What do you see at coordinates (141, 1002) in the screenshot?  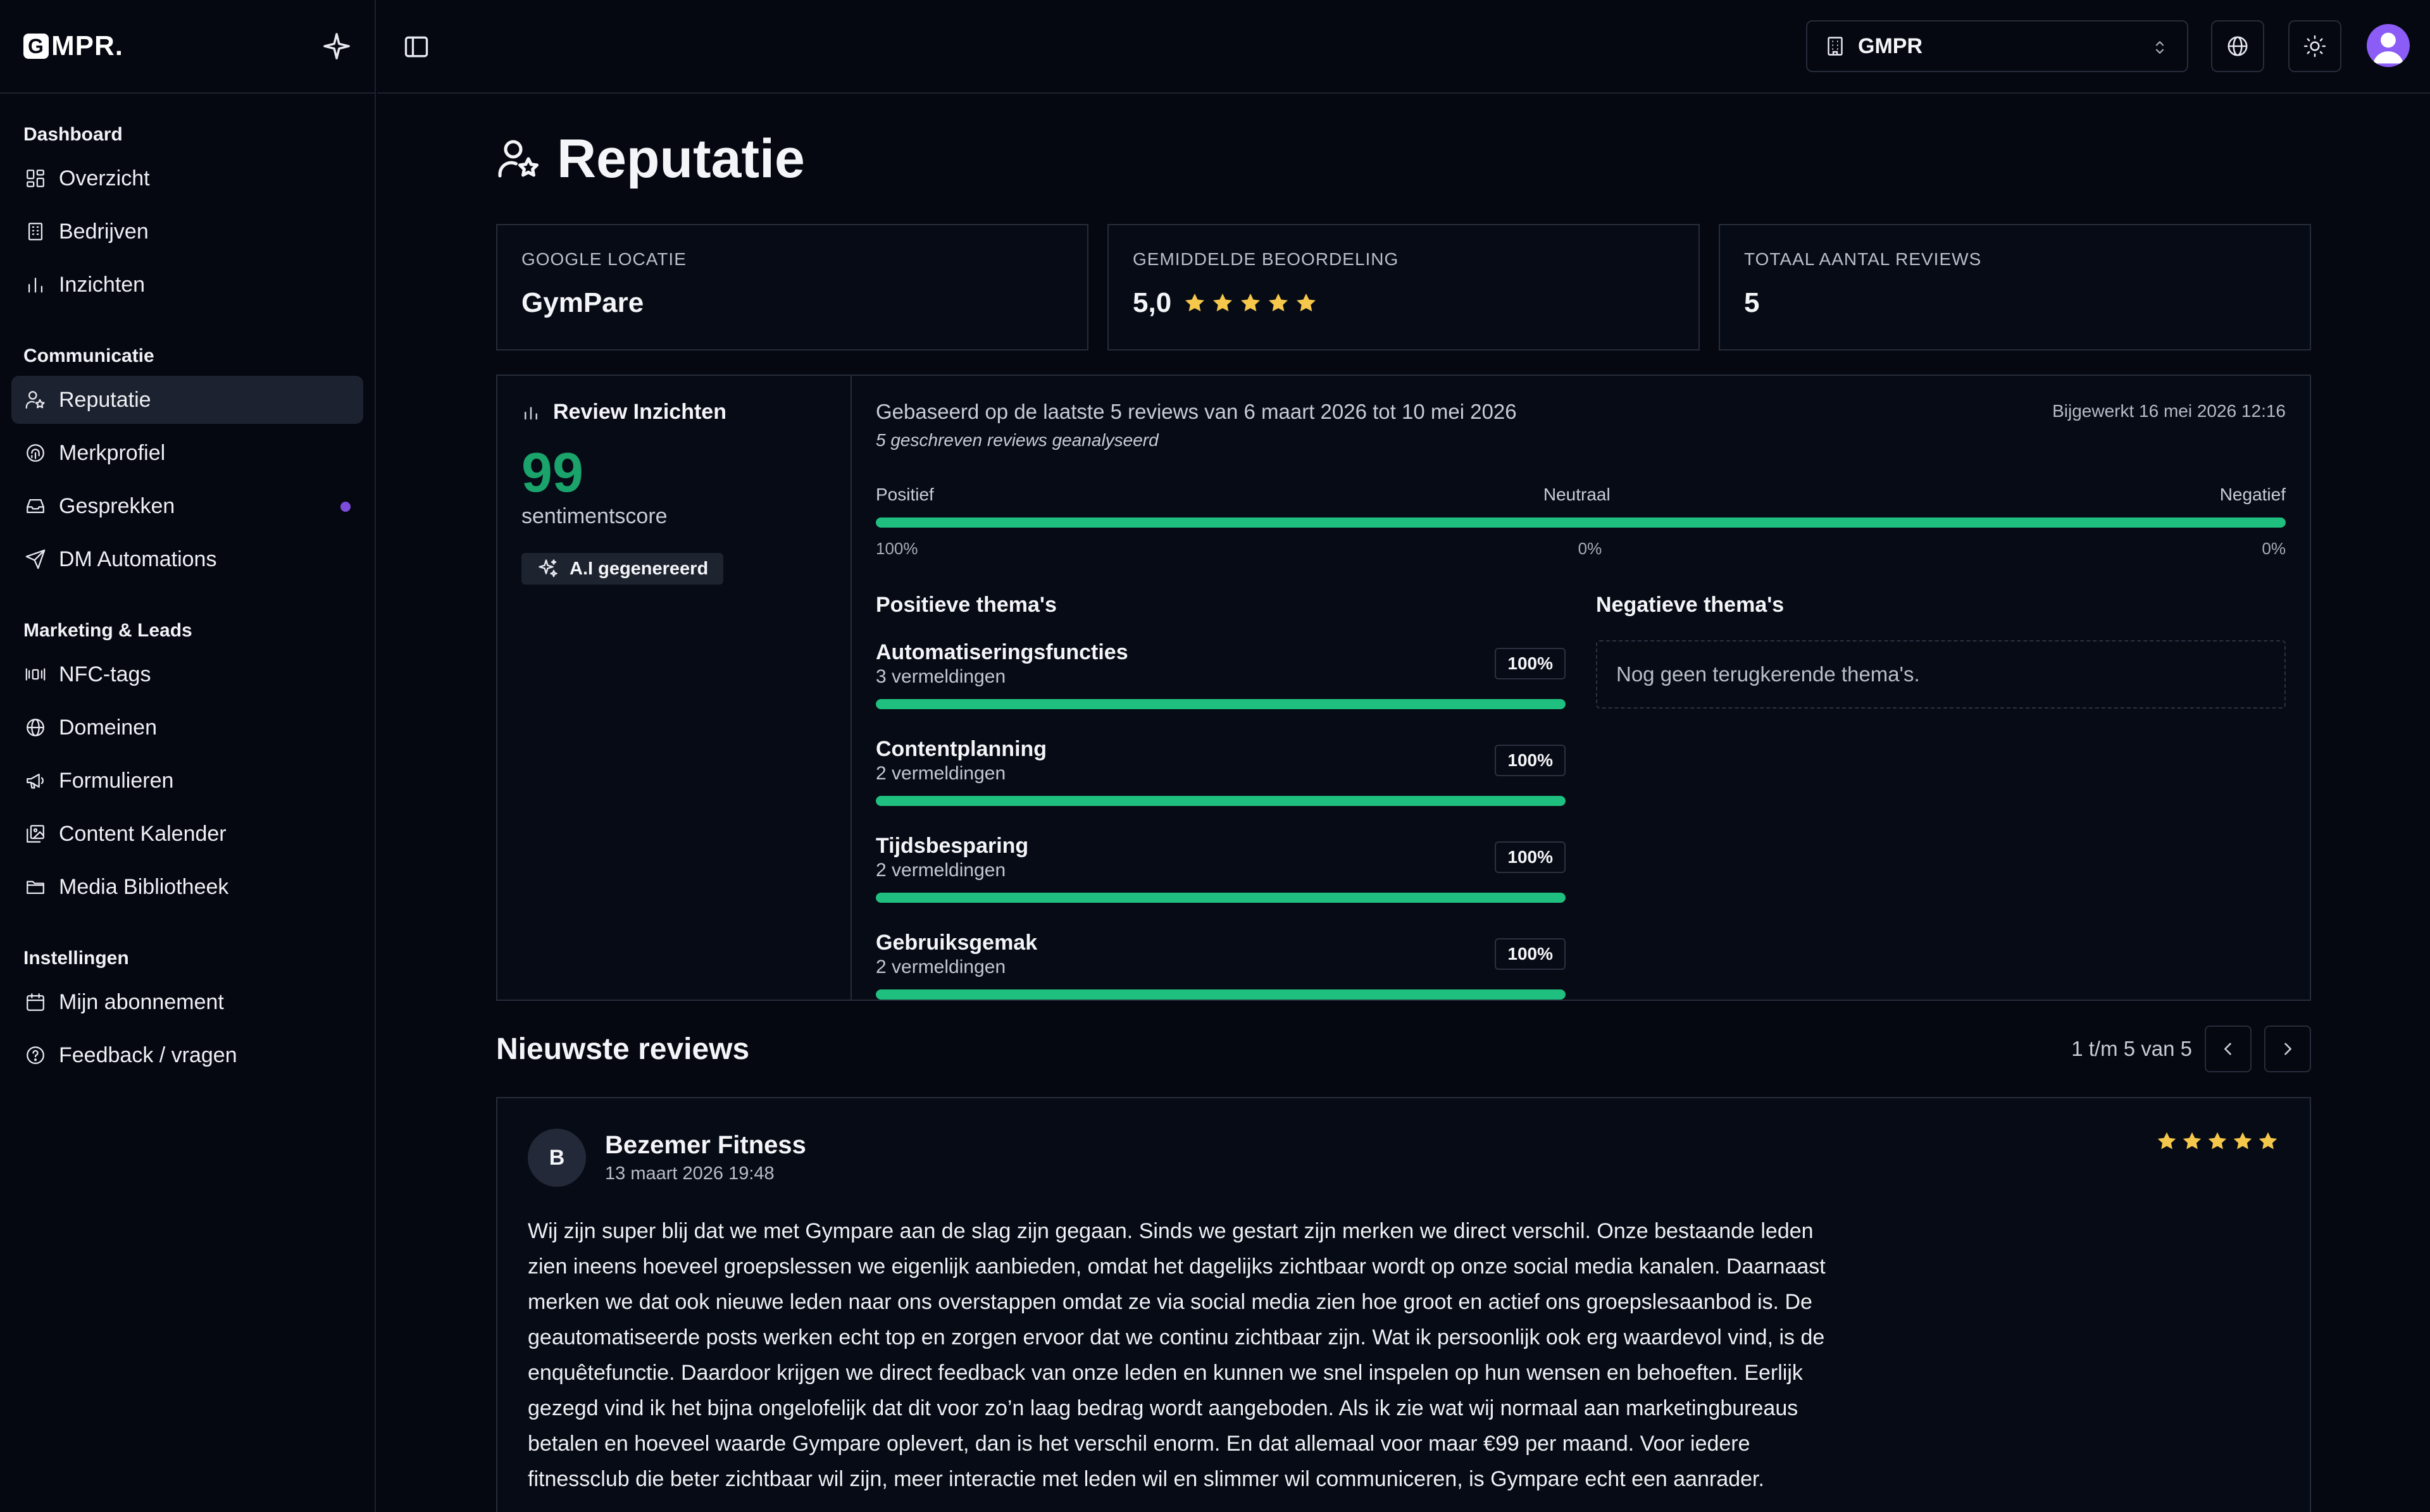 I see `sidebar-item-label: Mijn abonnement` at bounding box center [141, 1002].